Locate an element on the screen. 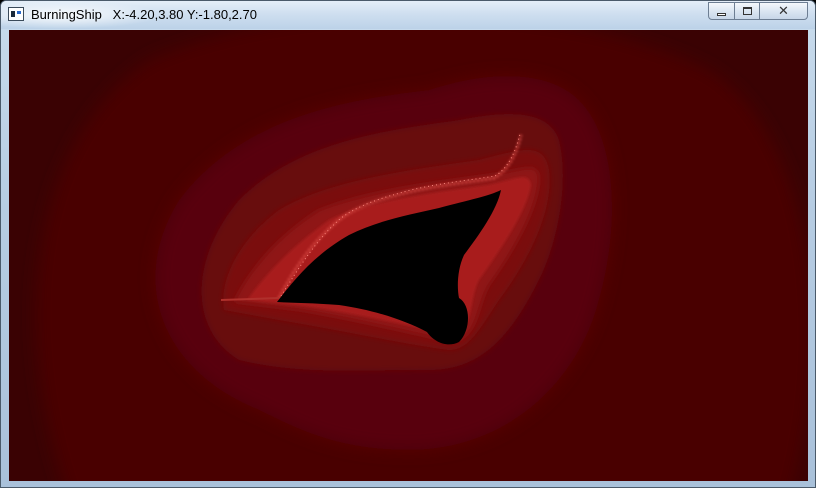 The width and height of the screenshot is (816, 488). maximize-button is located at coordinates (747, 11).